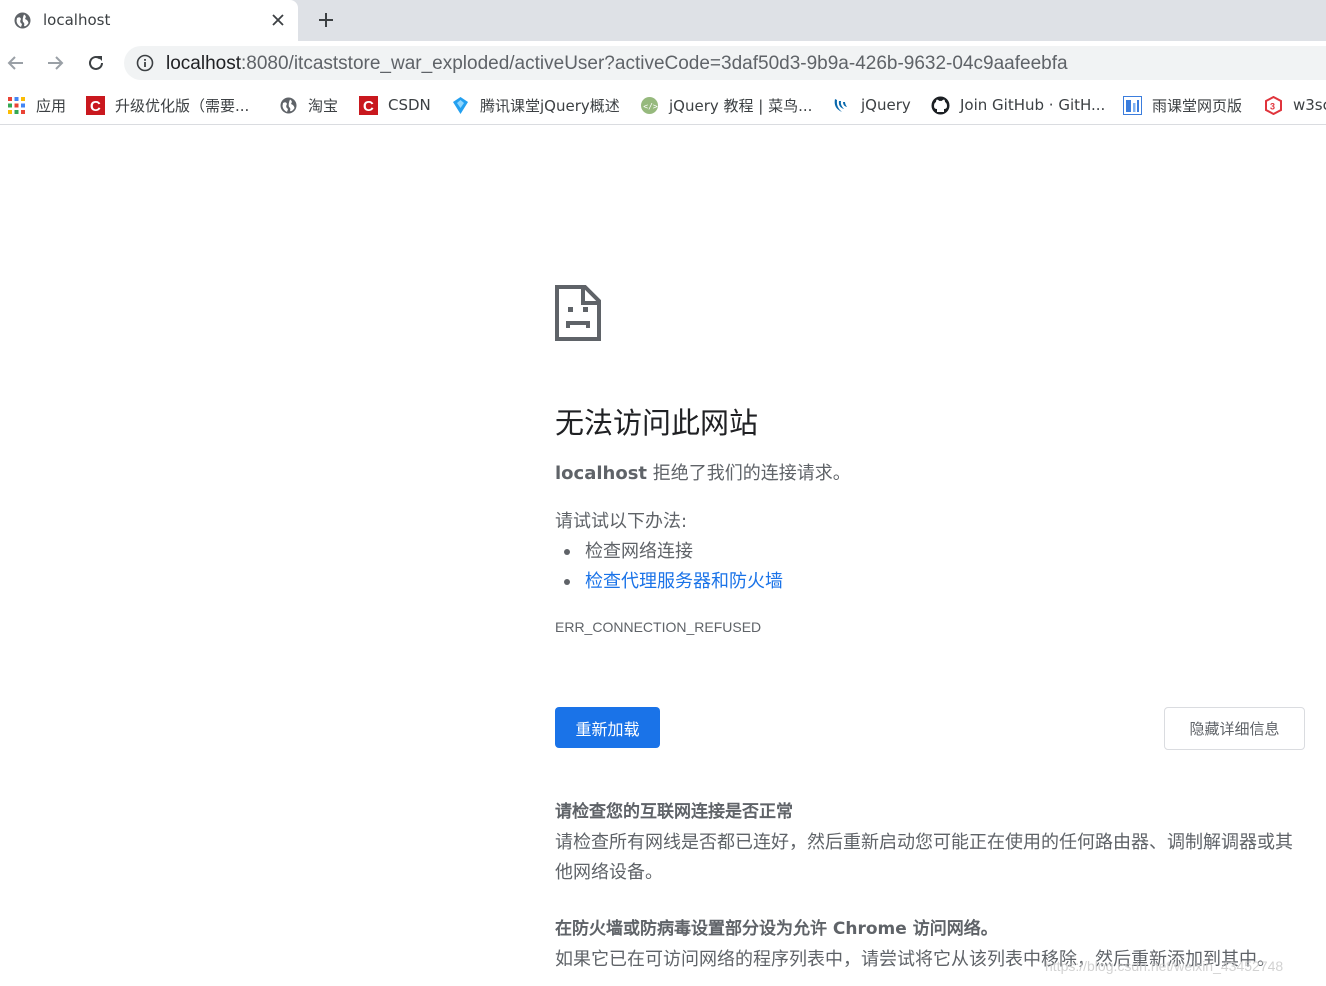  Describe the element at coordinates (149, 20) in the screenshot. I see `tab-localhost: localhost` at that location.